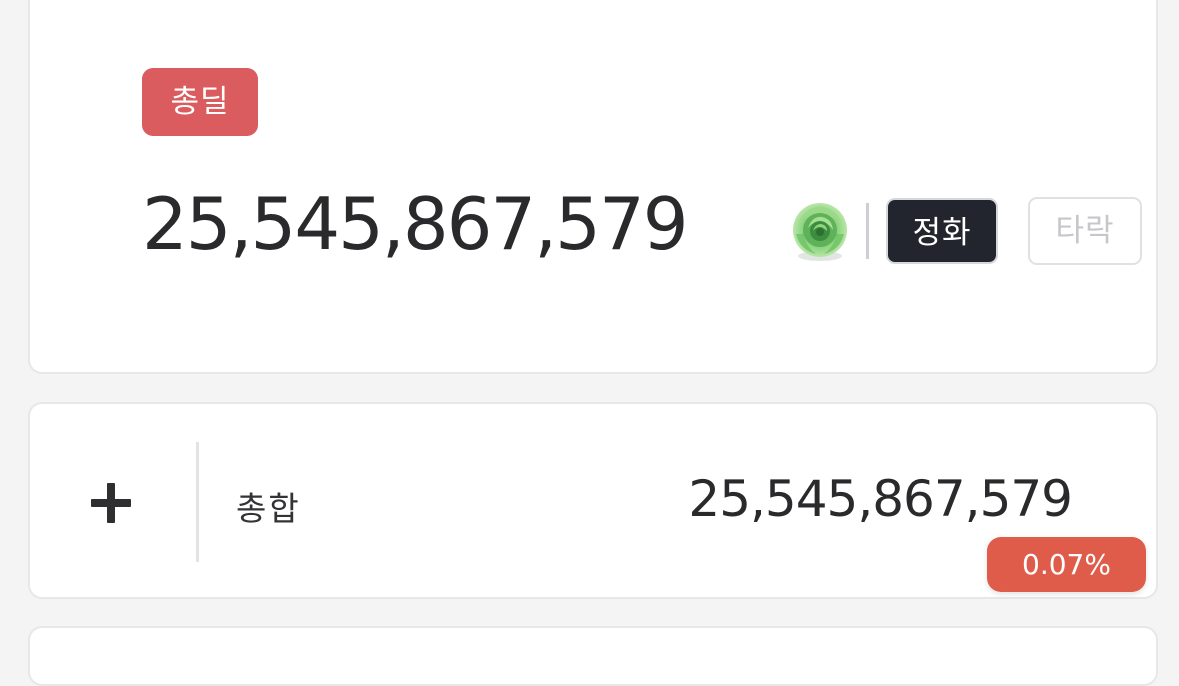  Describe the element at coordinates (268, 508) in the screenshot. I see `sum-label: 총합` at that location.